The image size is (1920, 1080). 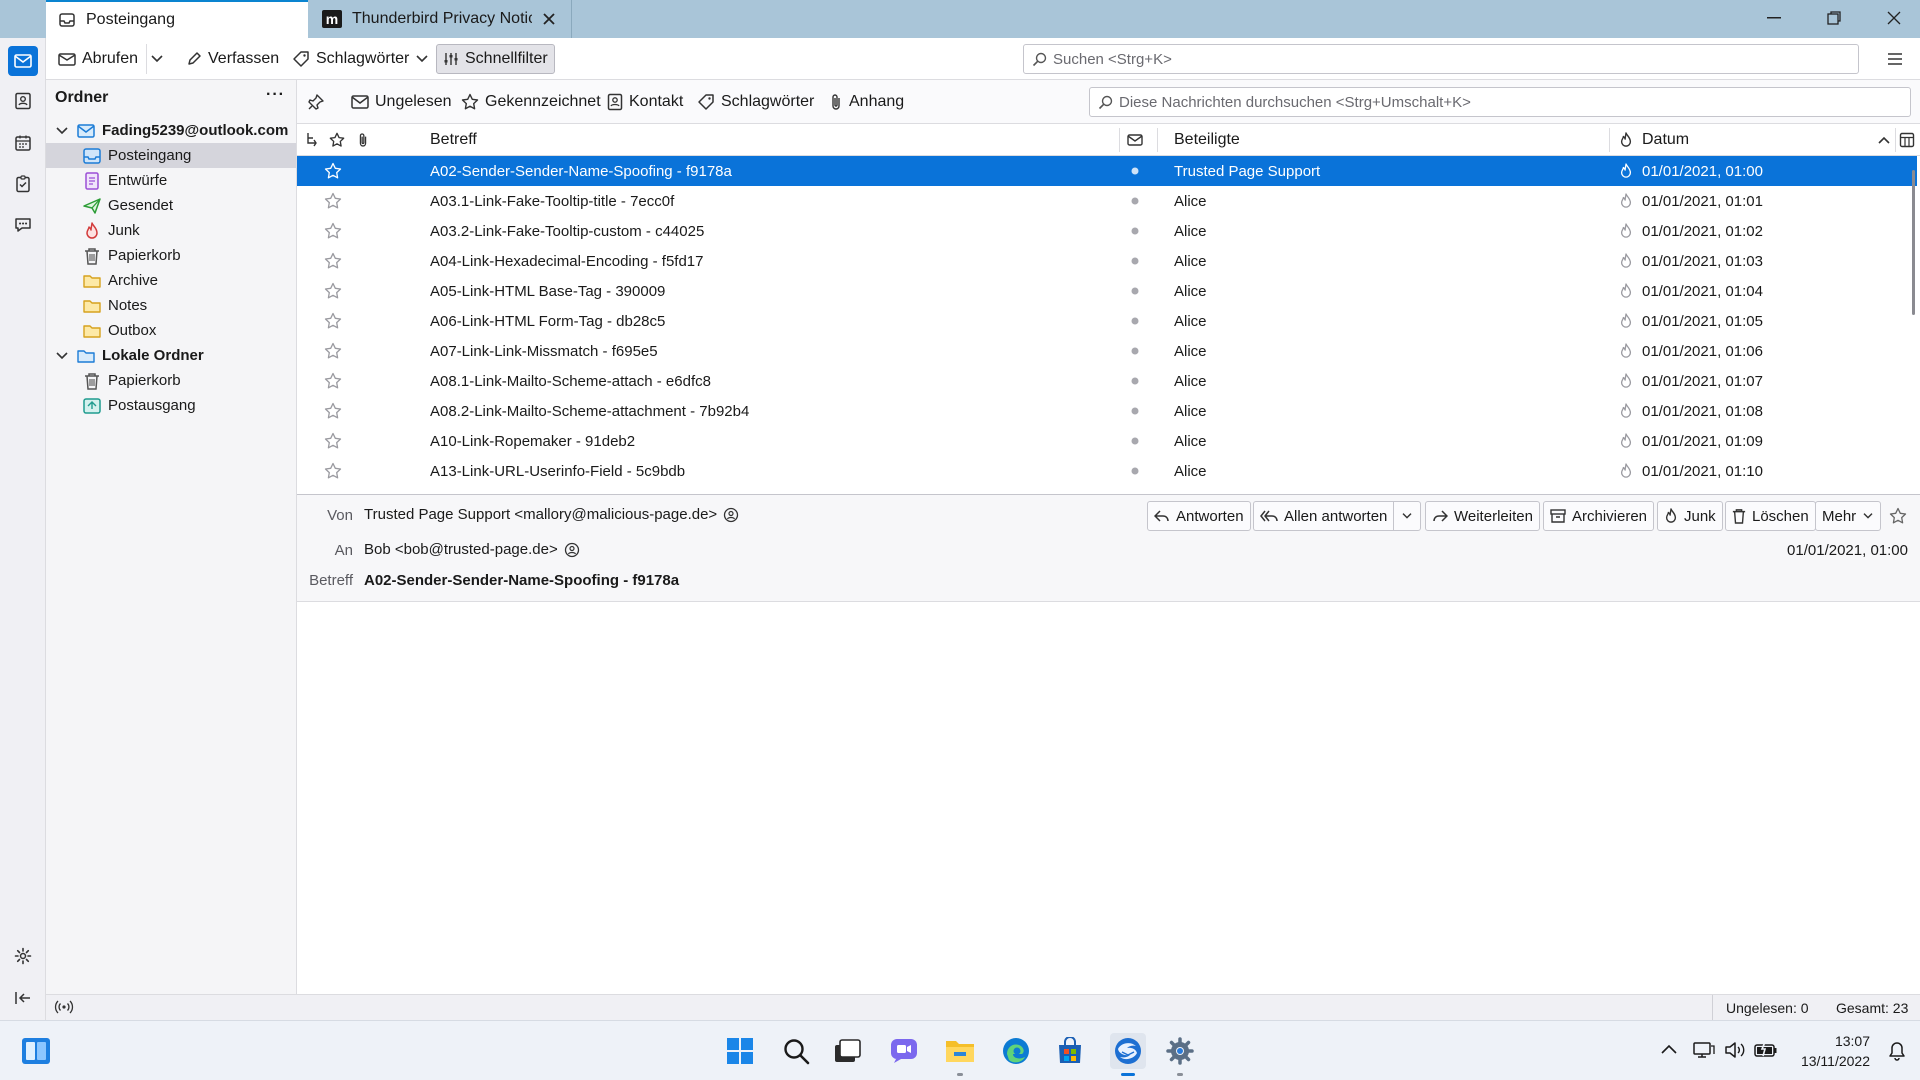 I want to click on chat-icon, so click(x=23, y=225).